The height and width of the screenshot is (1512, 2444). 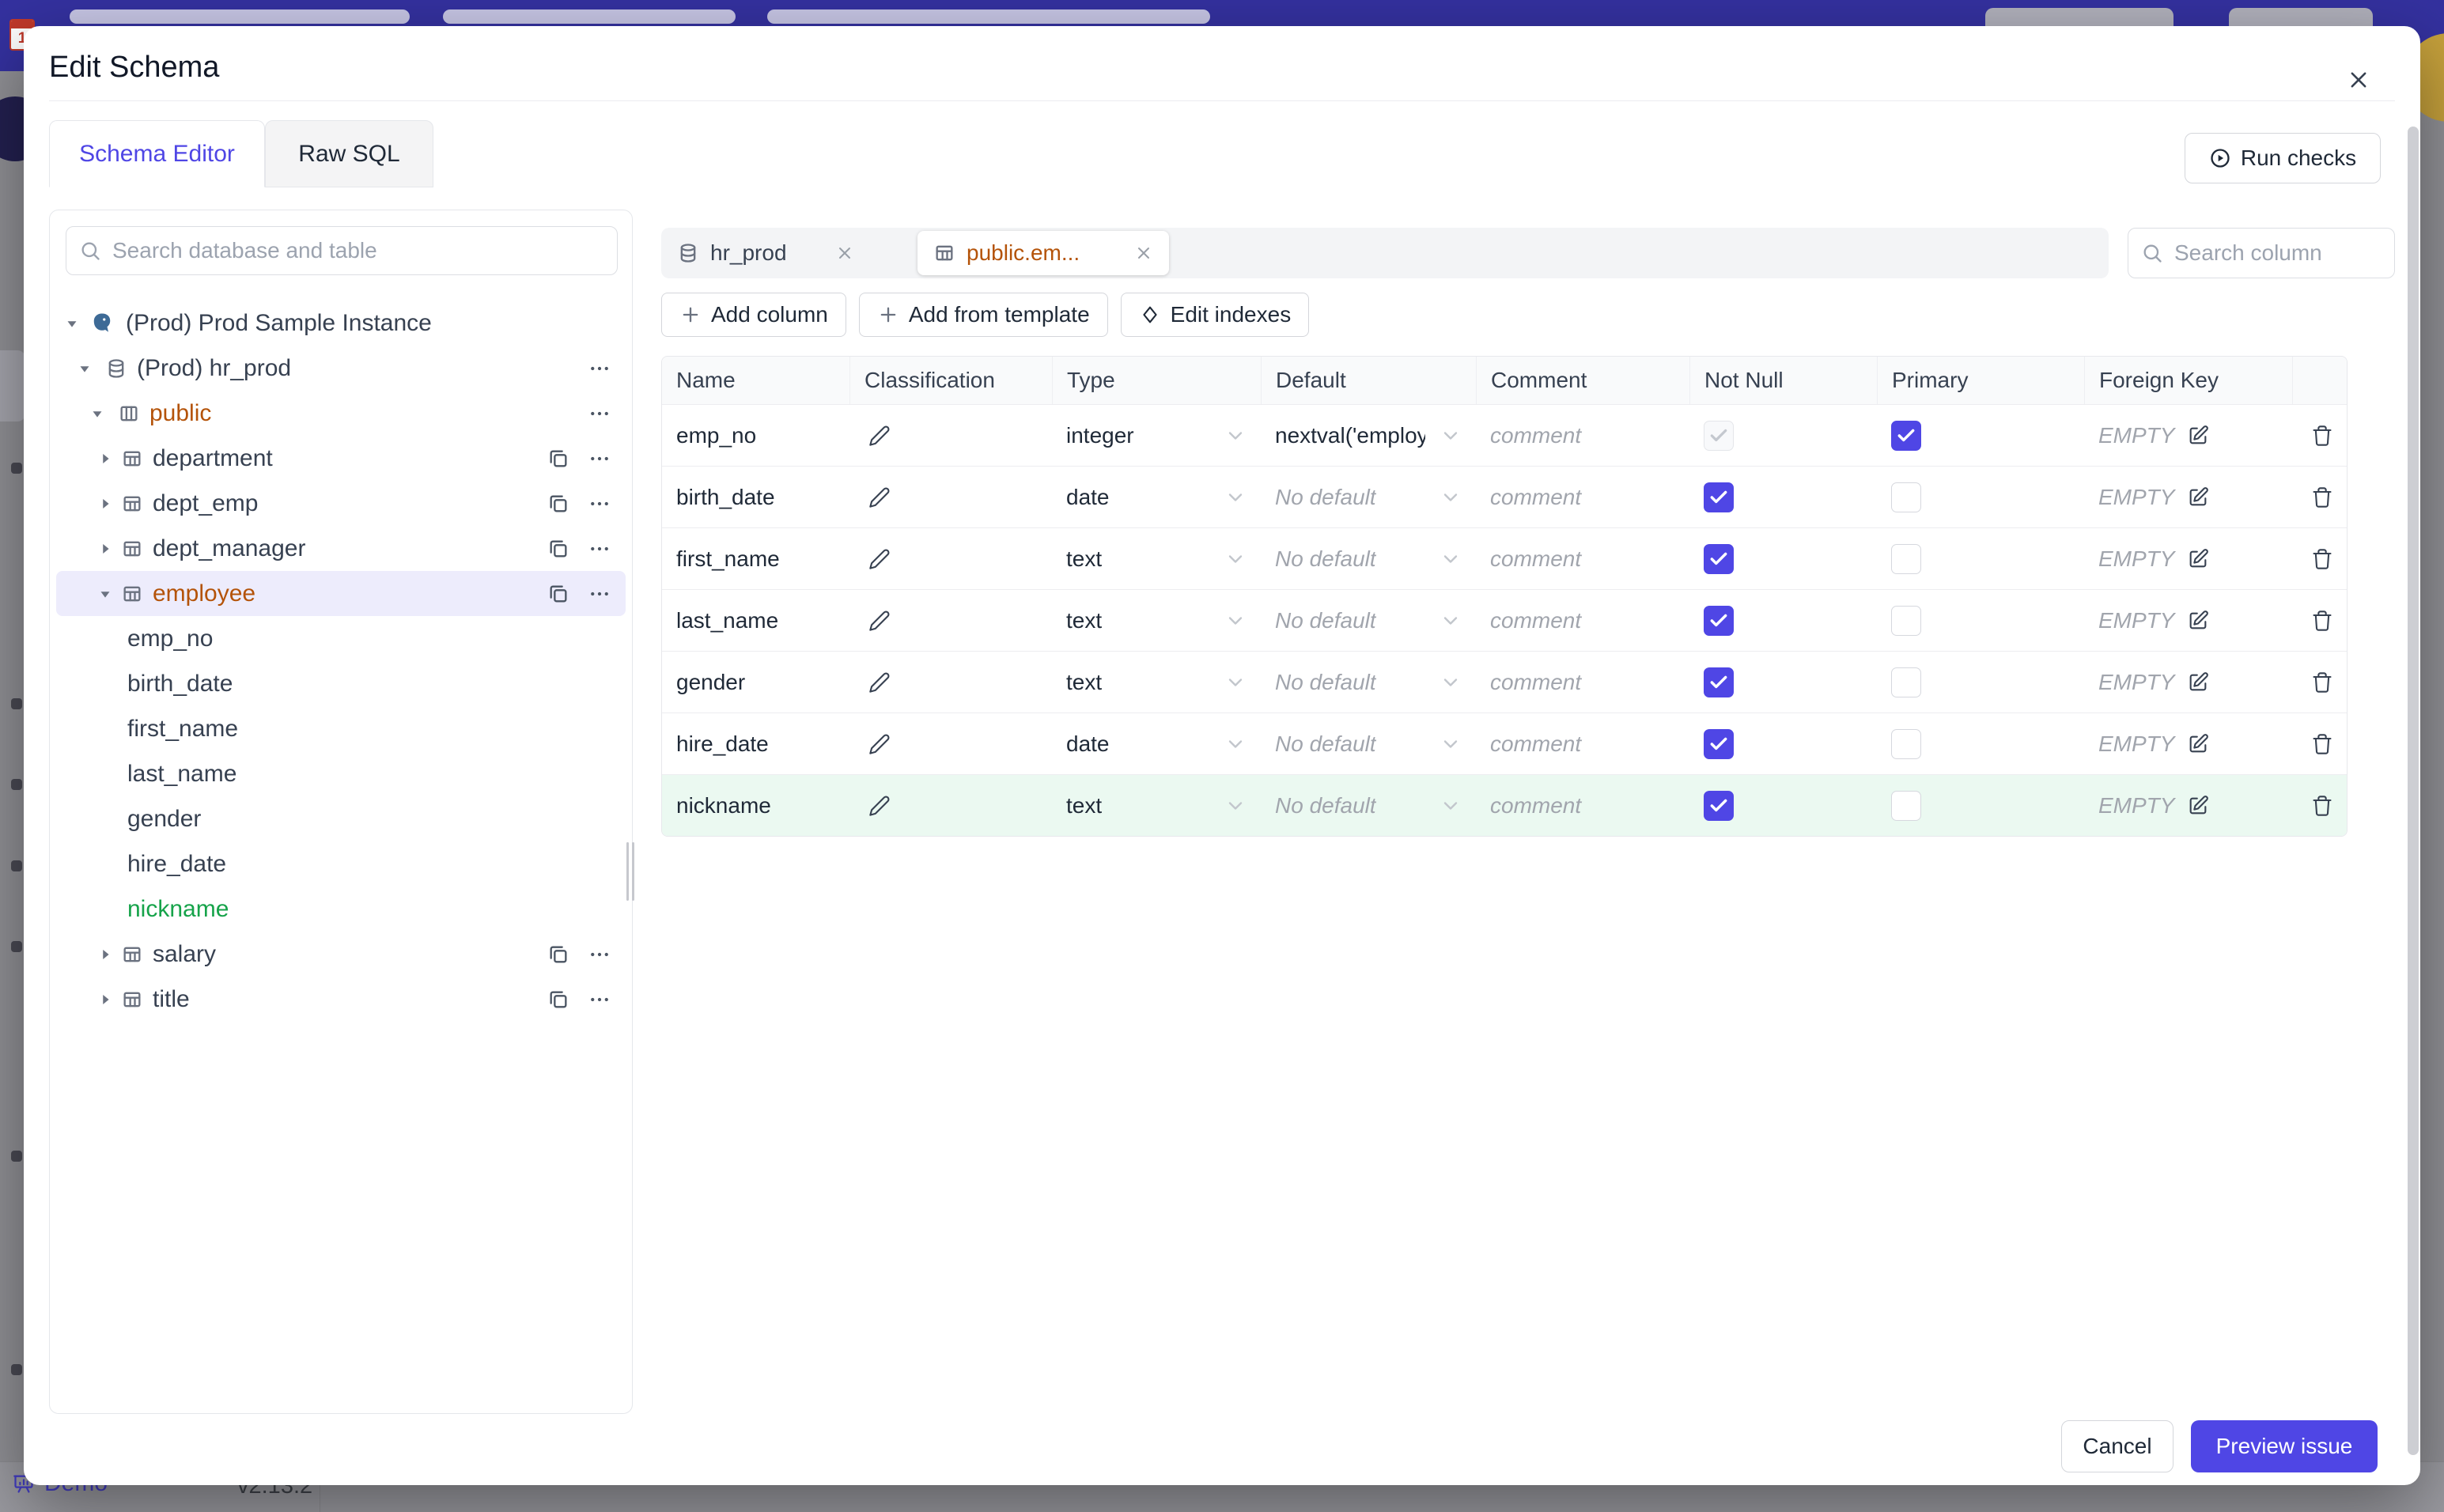 I want to click on tree-search-input: Search database and table, so click(x=342, y=251).